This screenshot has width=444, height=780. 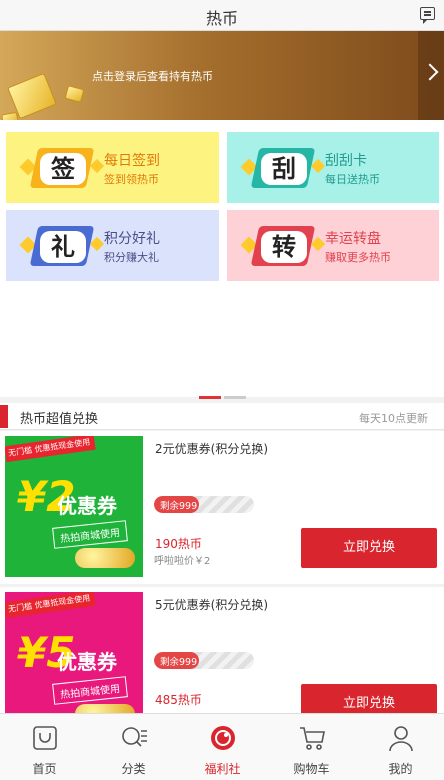 I want to click on tile-title: 刮刮卡, so click(x=346, y=161).